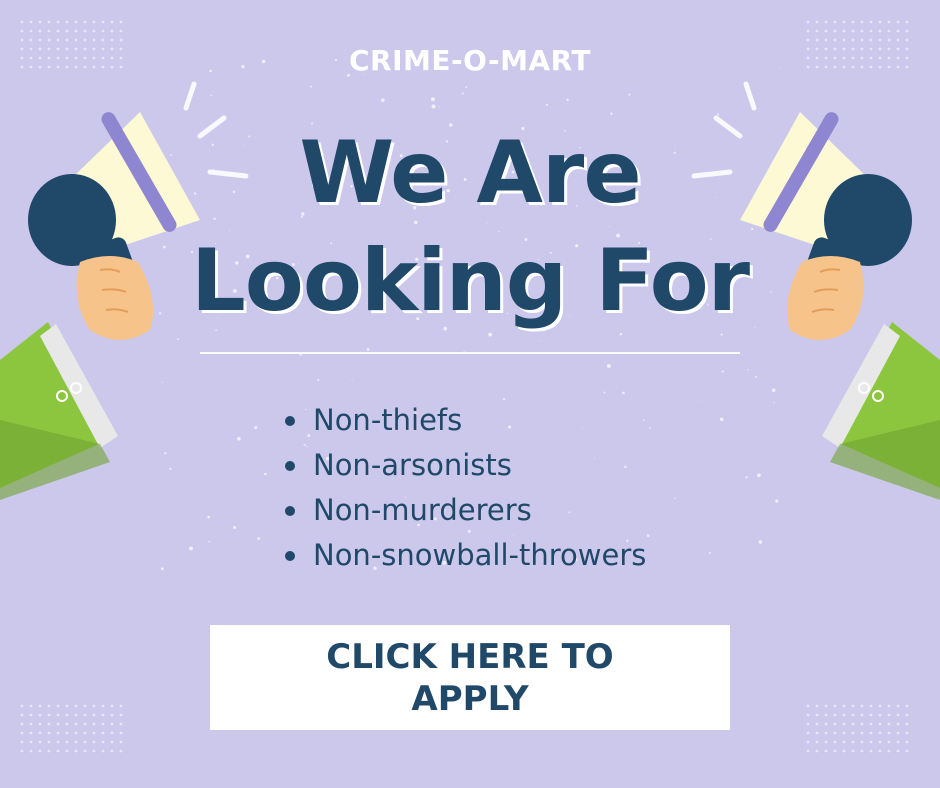 This screenshot has width=940, height=788. I want to click on list-item-label: Non-arsonists, so click(412, 465).